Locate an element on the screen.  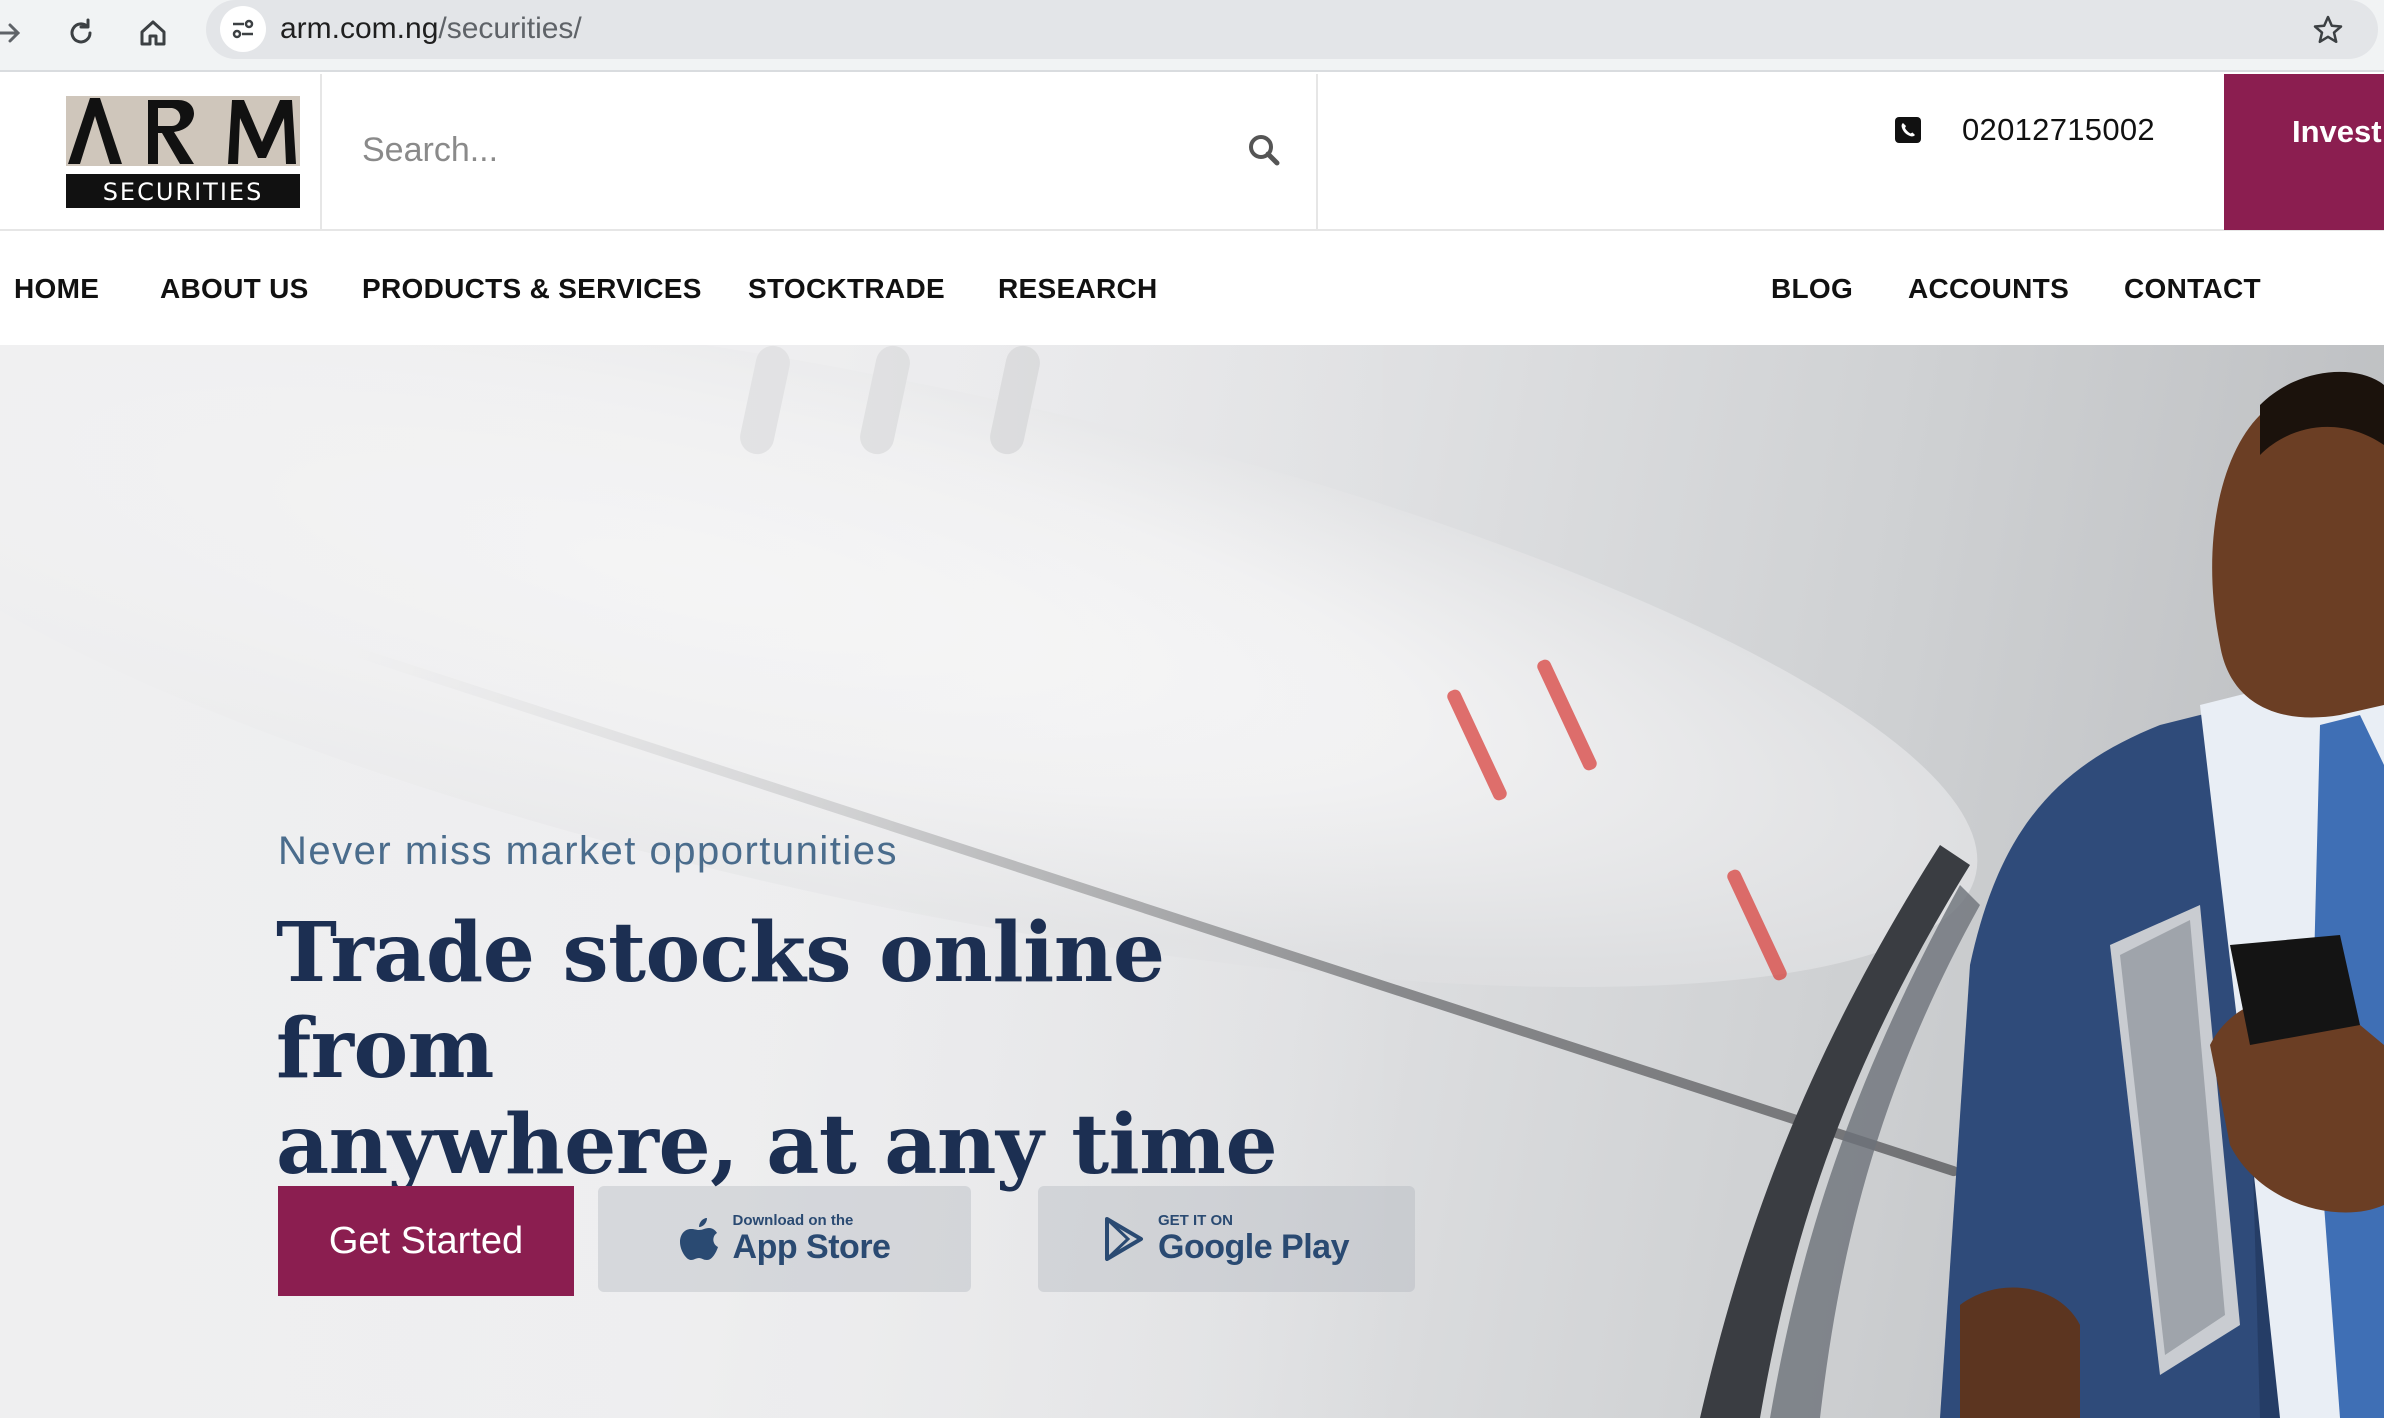
search-cell is located at coordinates (820, 152).